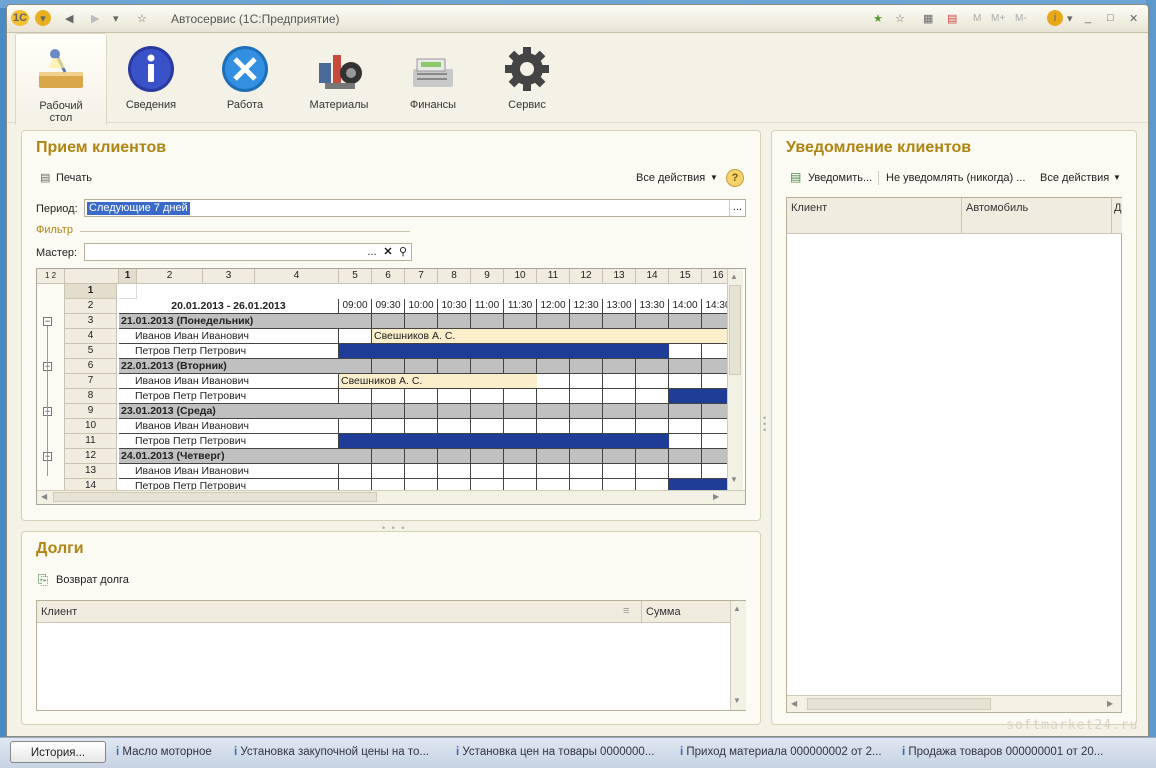  I want to click on notify-col-client: Клиент, so click(874, 216).